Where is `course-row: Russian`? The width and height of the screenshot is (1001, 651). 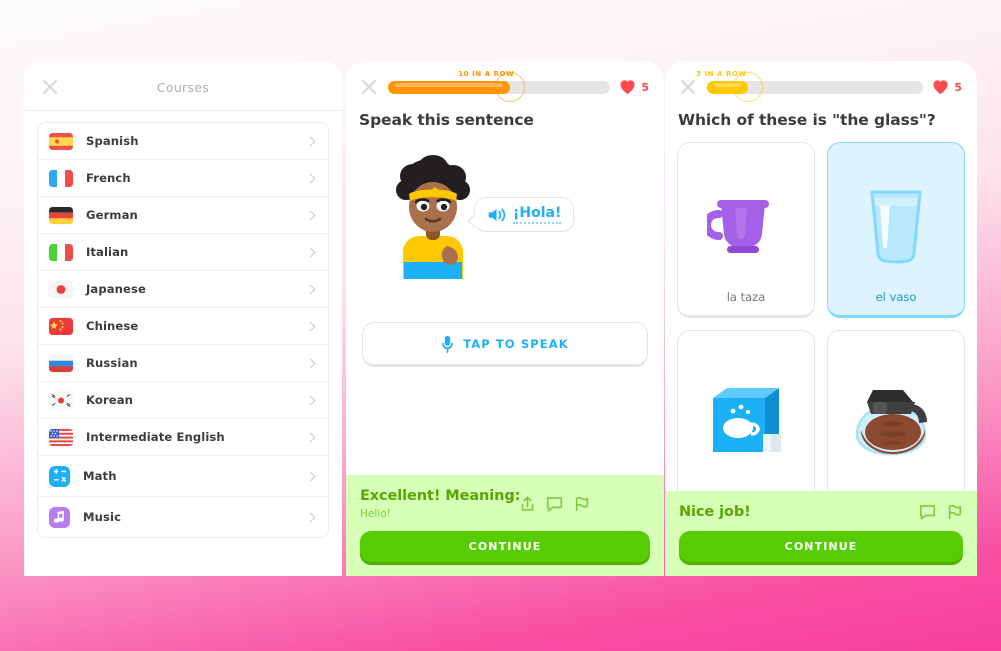
course-row: Russian is located at coordinates (183, 363).